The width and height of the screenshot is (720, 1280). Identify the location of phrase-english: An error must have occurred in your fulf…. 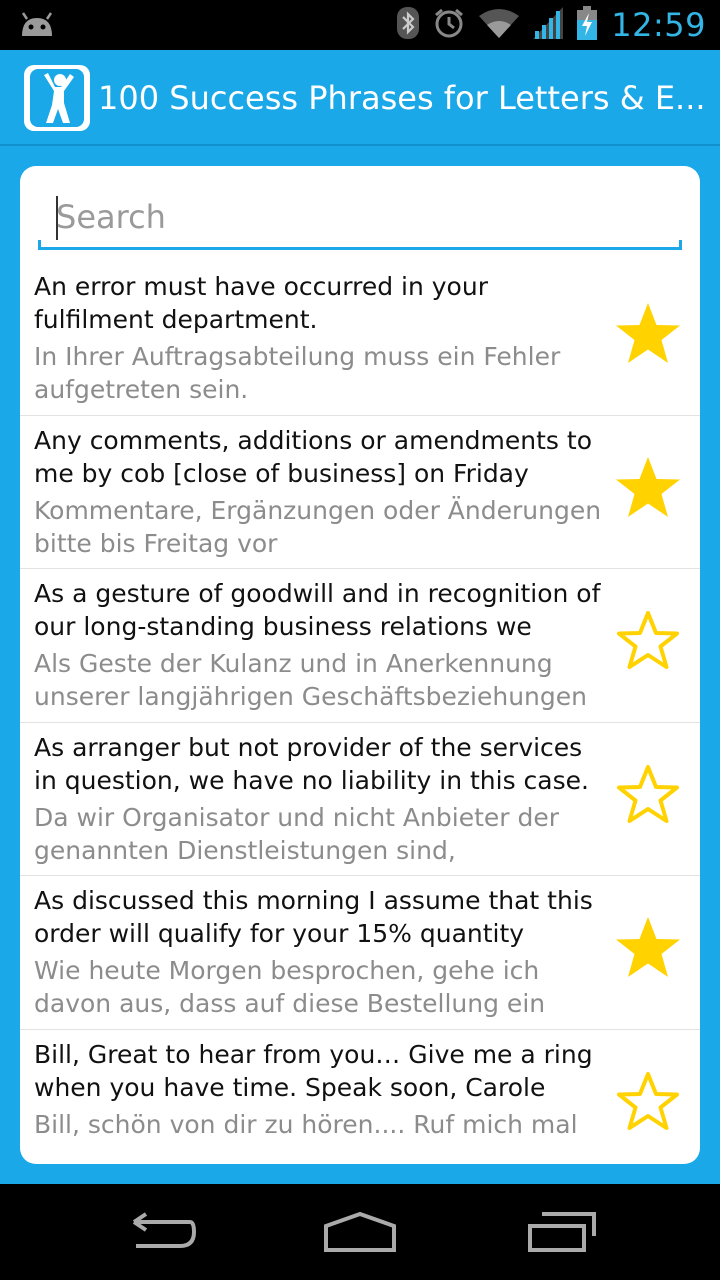
(261, 303).